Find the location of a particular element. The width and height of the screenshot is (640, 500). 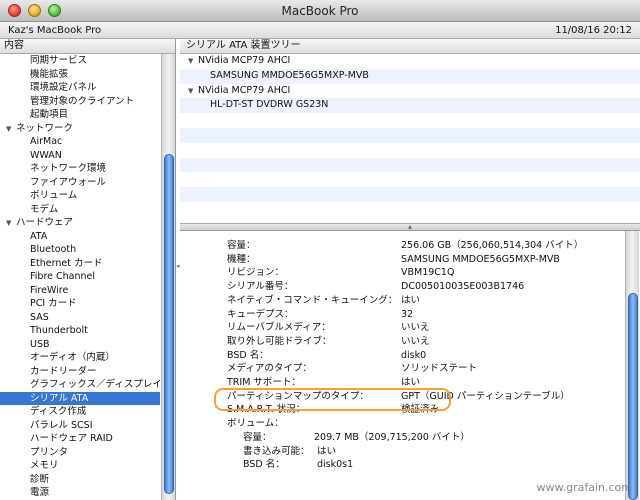

detail-row: キューデプス： 32 is located at coordinates (400, 315).